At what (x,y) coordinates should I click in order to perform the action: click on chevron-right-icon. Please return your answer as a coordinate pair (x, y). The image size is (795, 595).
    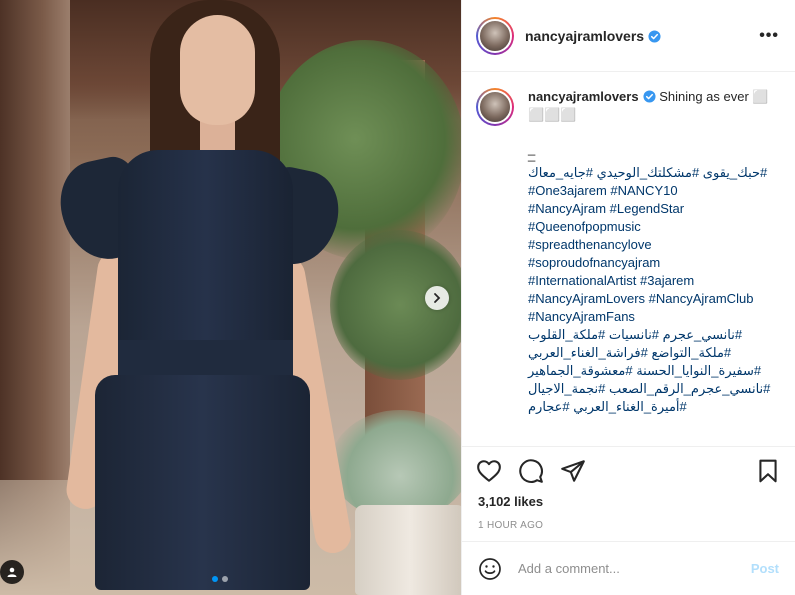
    Looking at the image, I should click on (437, 298).